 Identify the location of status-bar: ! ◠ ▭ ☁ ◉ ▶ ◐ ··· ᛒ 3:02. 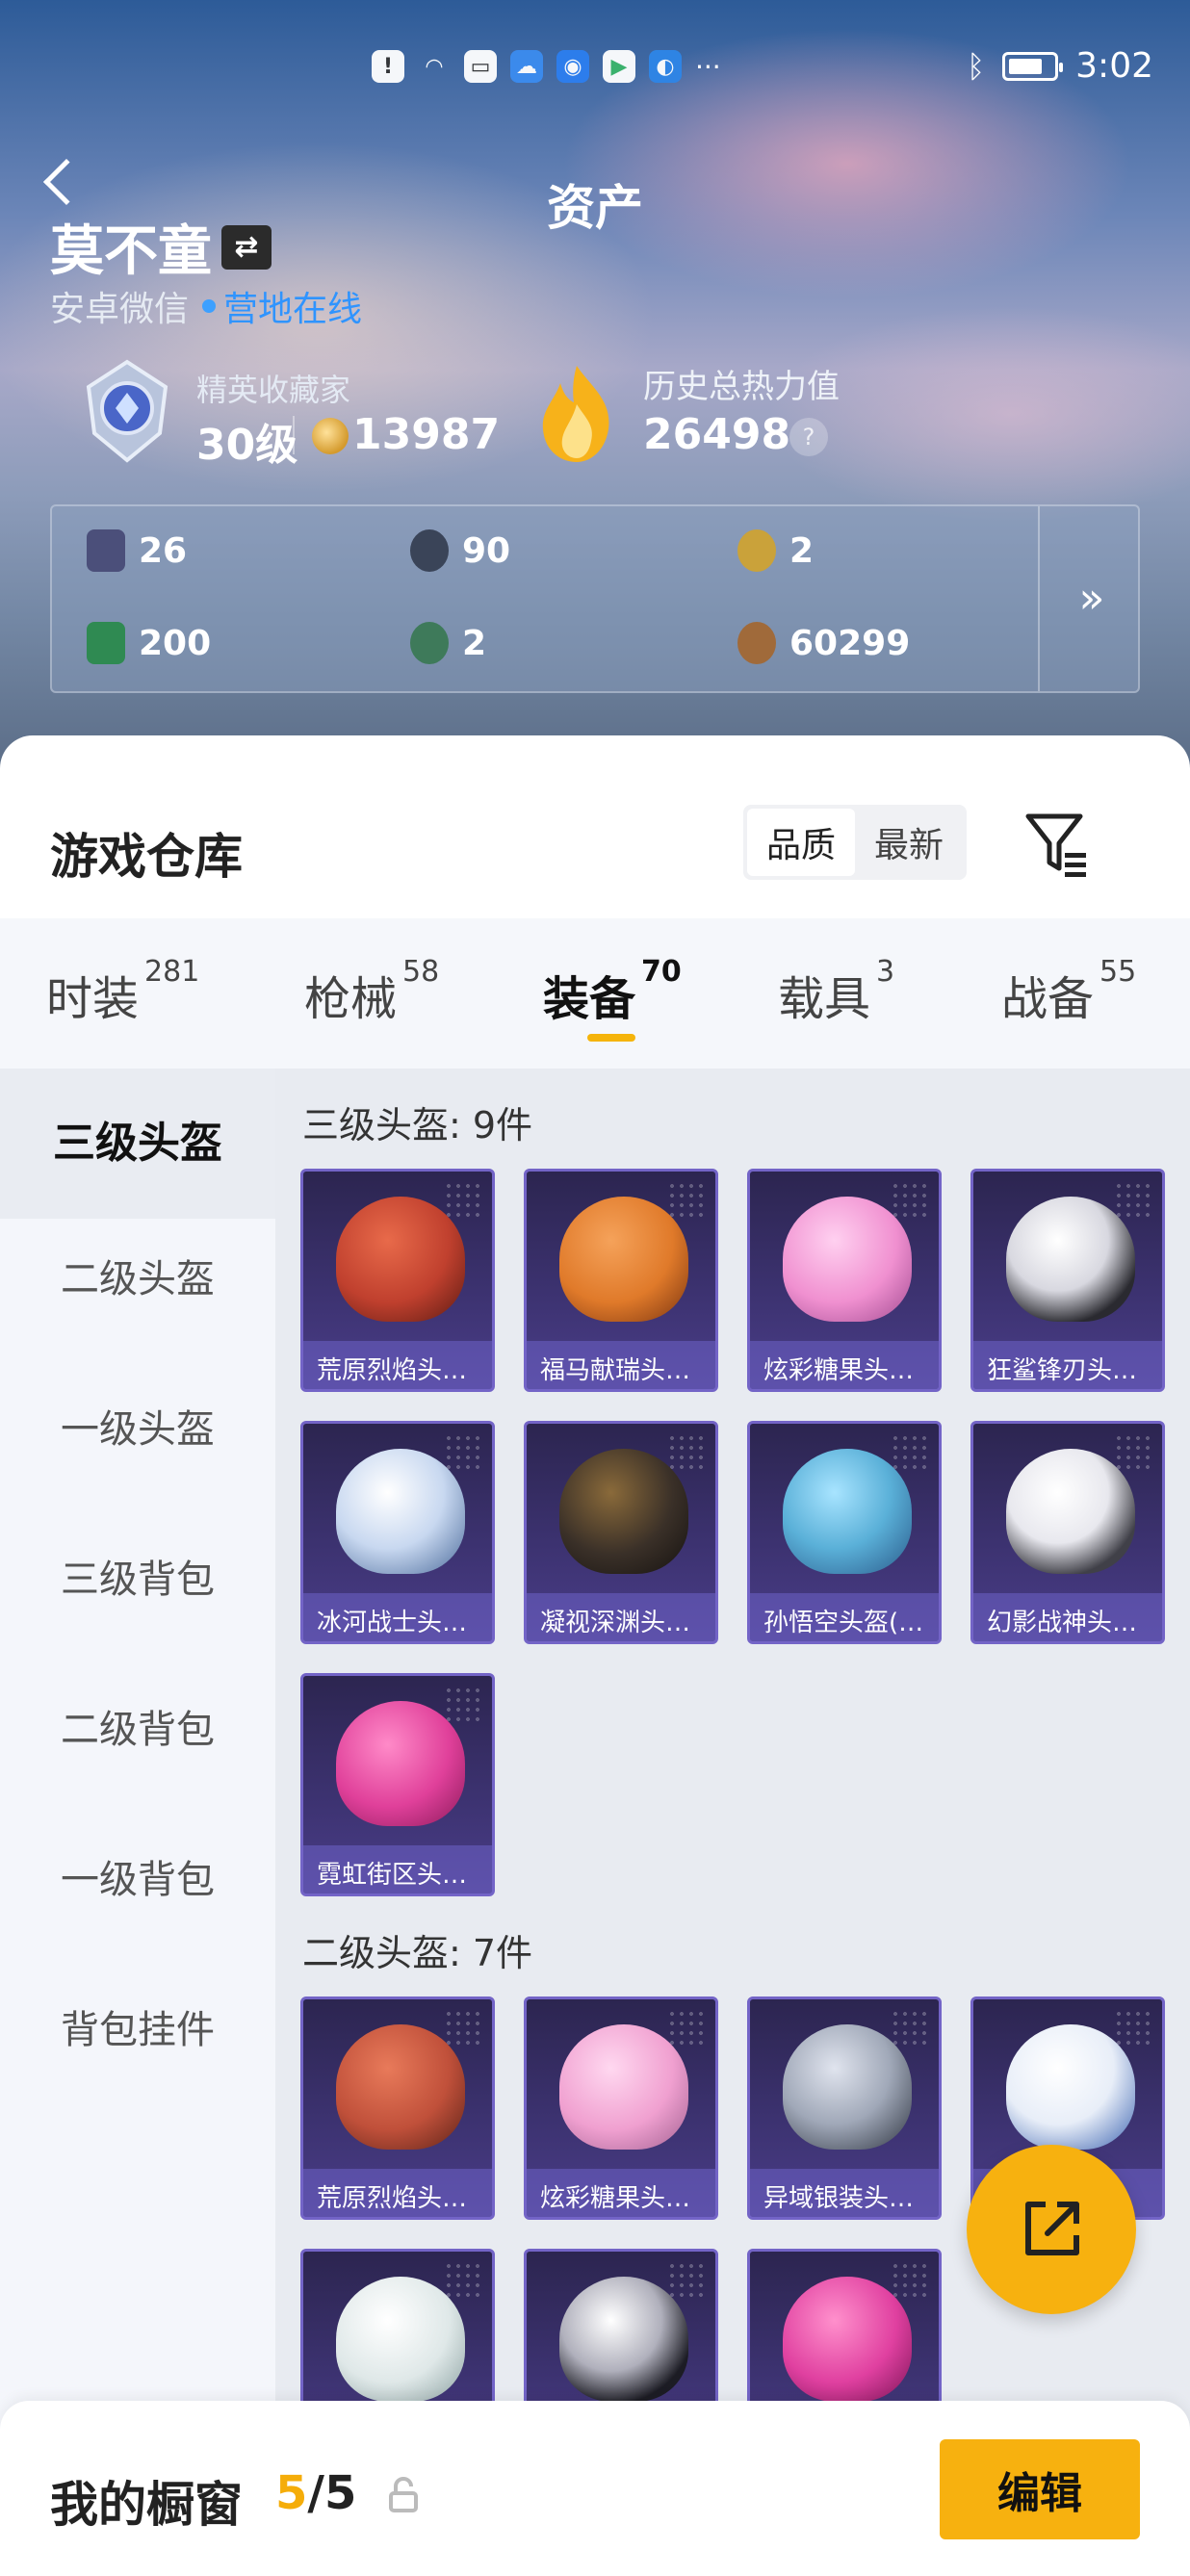
(595, 67).